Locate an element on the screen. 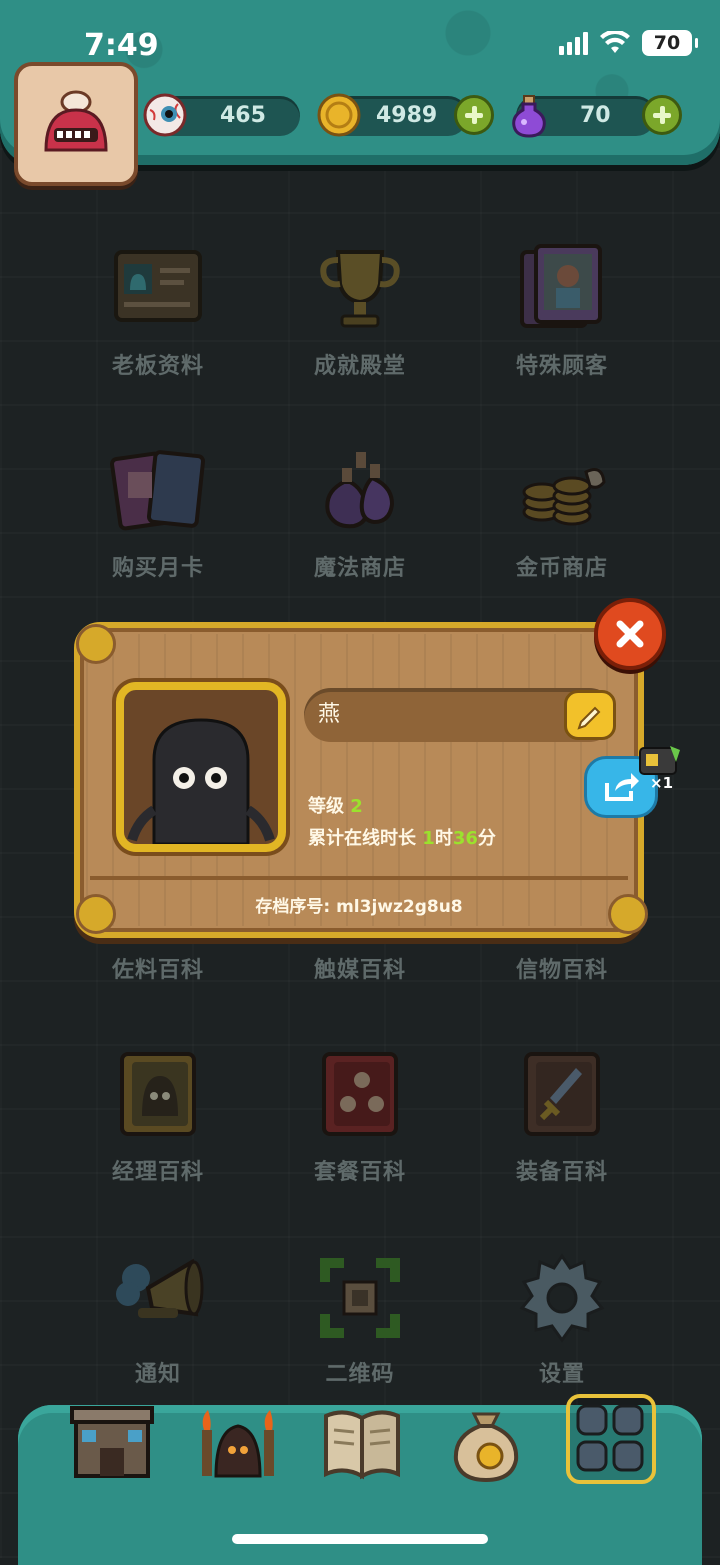 Image resolution: width=720 pixels, height=1565 pixels. equipment-book-icon is located at coordinates (562, 1094).